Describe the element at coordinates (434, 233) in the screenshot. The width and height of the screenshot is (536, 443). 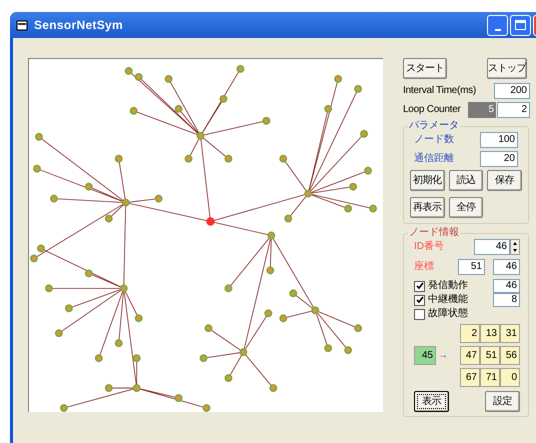
I see `node-info-group-title: ノード情報` at that location.